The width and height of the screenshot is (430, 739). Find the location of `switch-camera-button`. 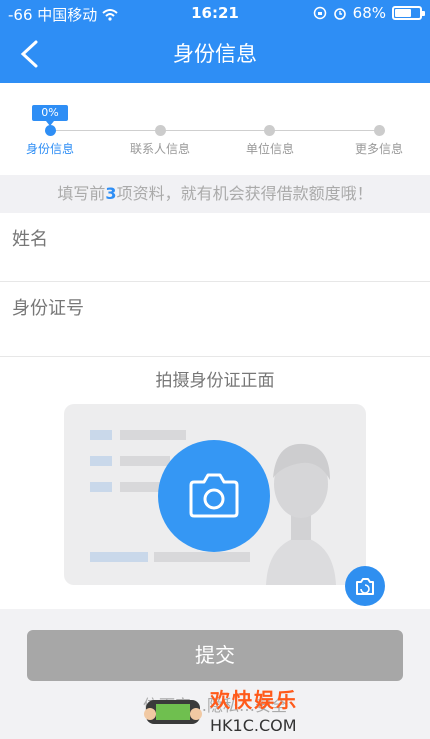

switch-camera-button is located at coordinates (365, 586).